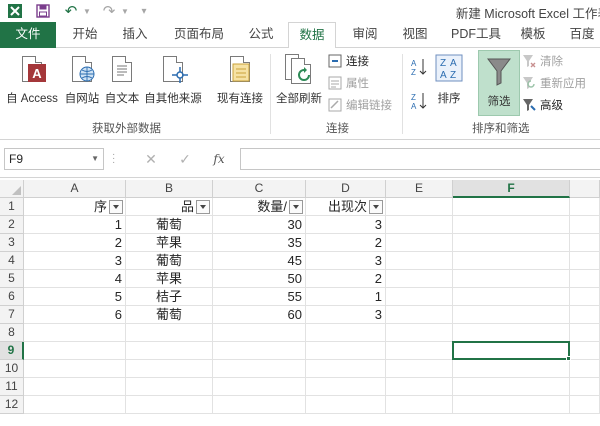 Image resolution: width=600 pixels, height=426 pixels. What do you see at coordinates (259, 207) in the screenshot?
I see `header-cell: 数量/` at bounding box center [259, 207].